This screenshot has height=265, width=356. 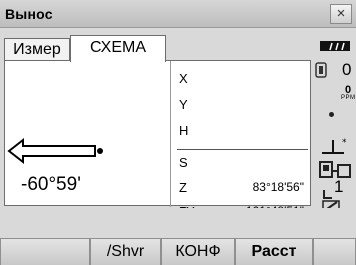 What do you see at coordinates (278, 187) in the screenshot?
I see `z-value: 83°18'56"` at bounding box center [278, 187].